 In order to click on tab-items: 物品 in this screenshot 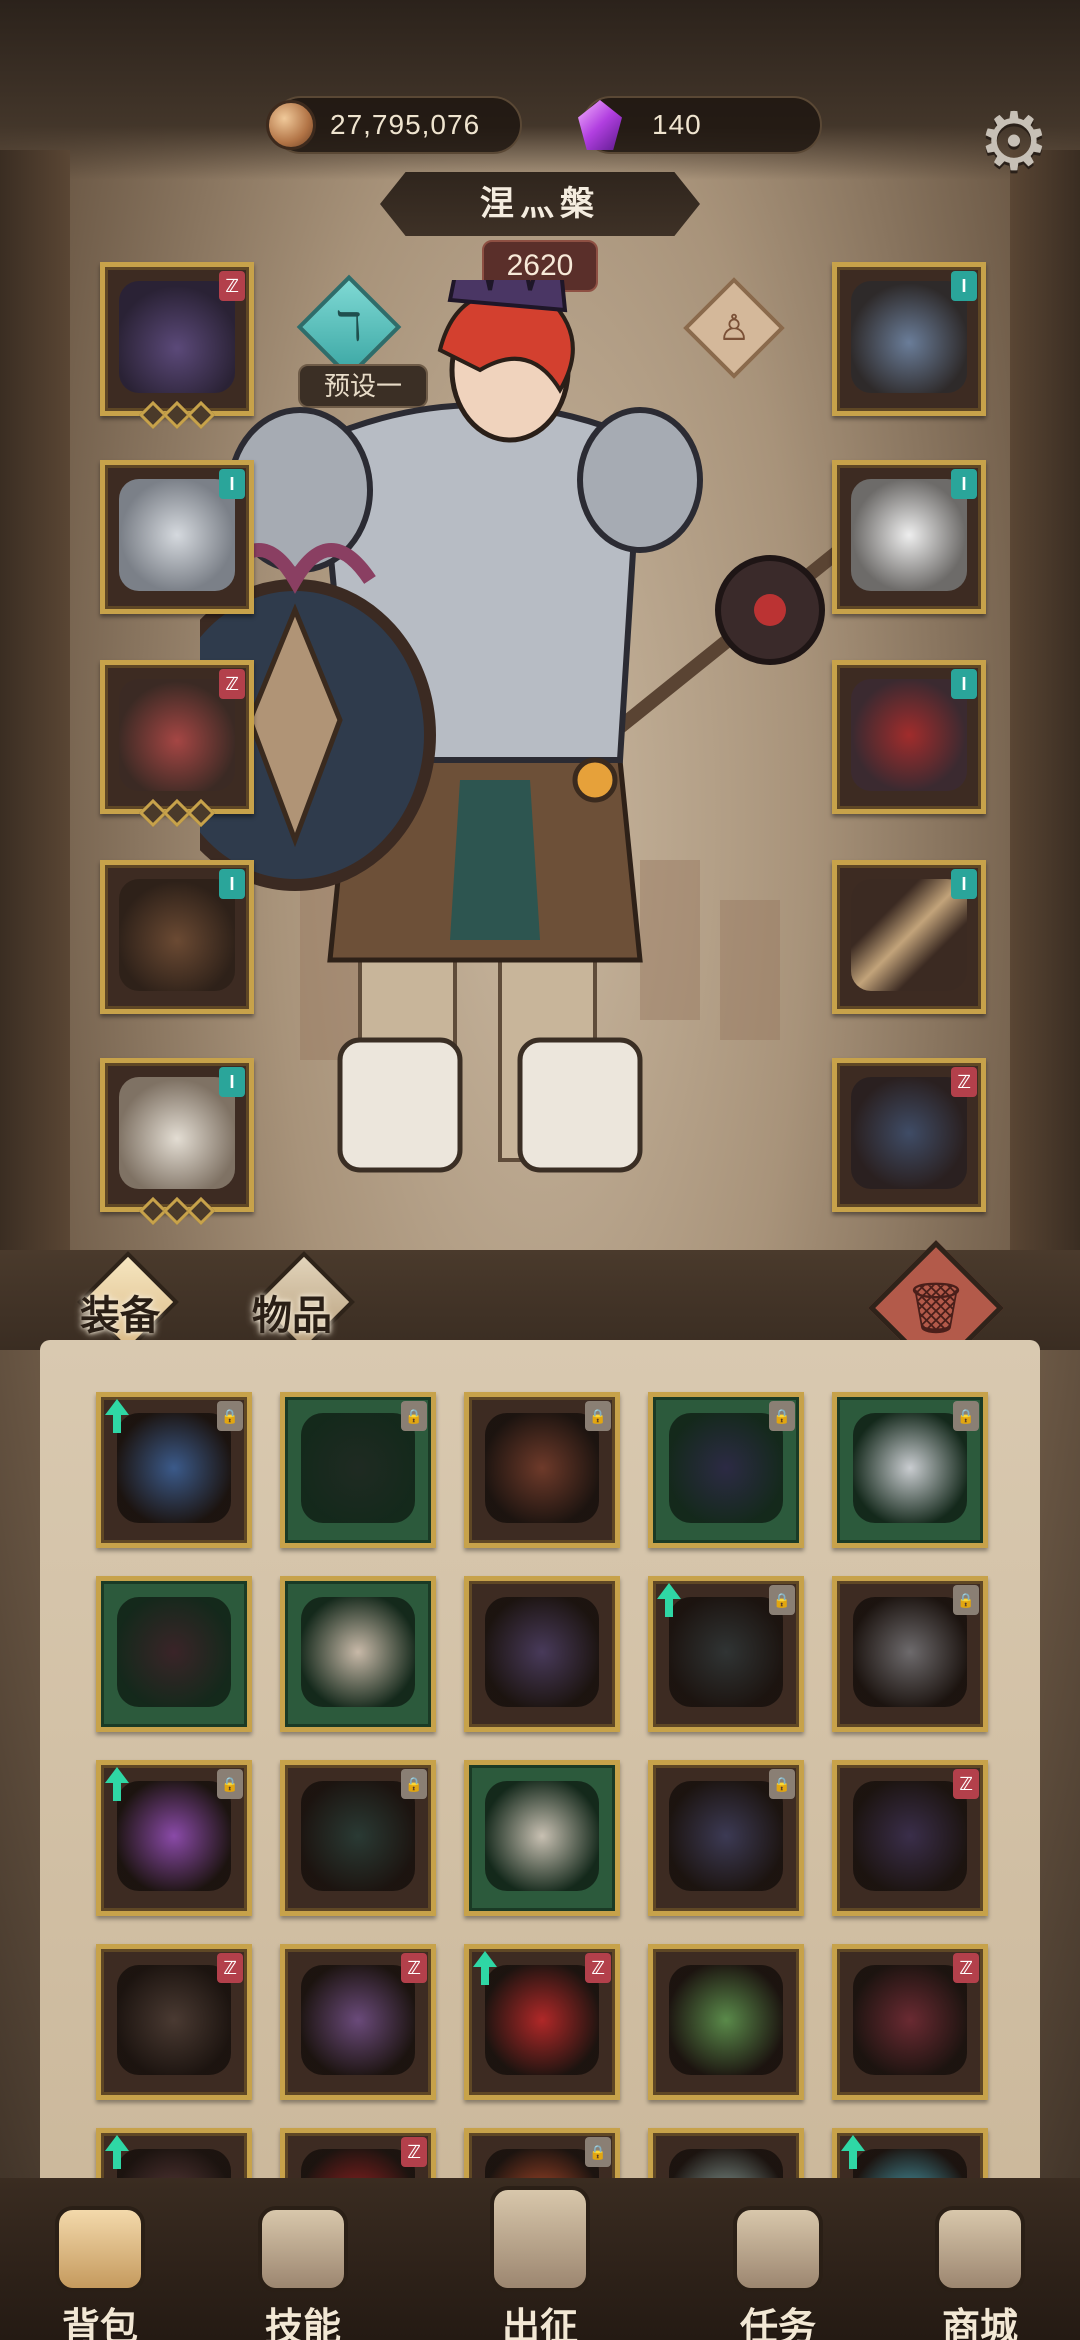, I will do `click(302, 1302)`.